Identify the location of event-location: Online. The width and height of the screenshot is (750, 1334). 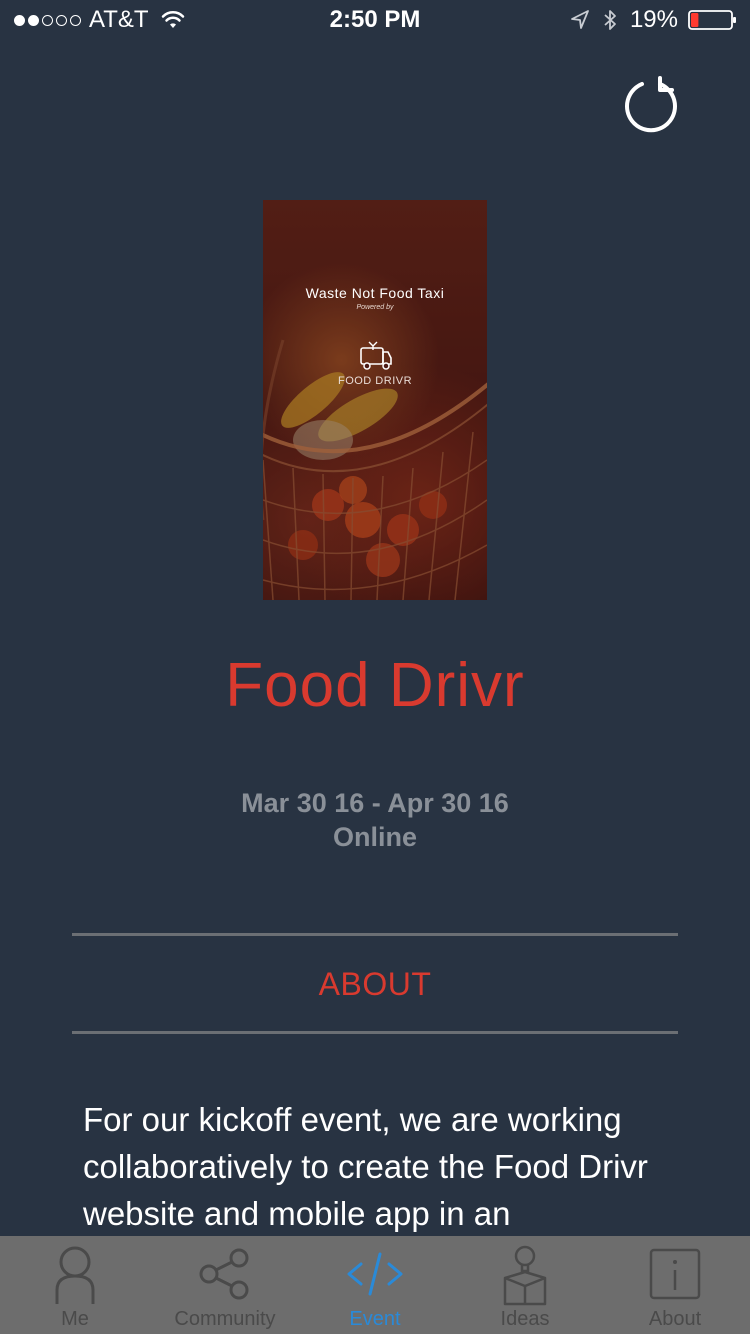
(374, 837).